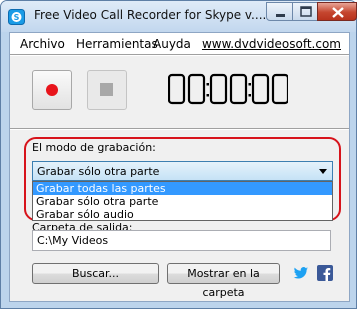 The image size is (357, 309). Describe the element at coordinates (179, 129) in the screenshot. I see `section-divider` at that location.